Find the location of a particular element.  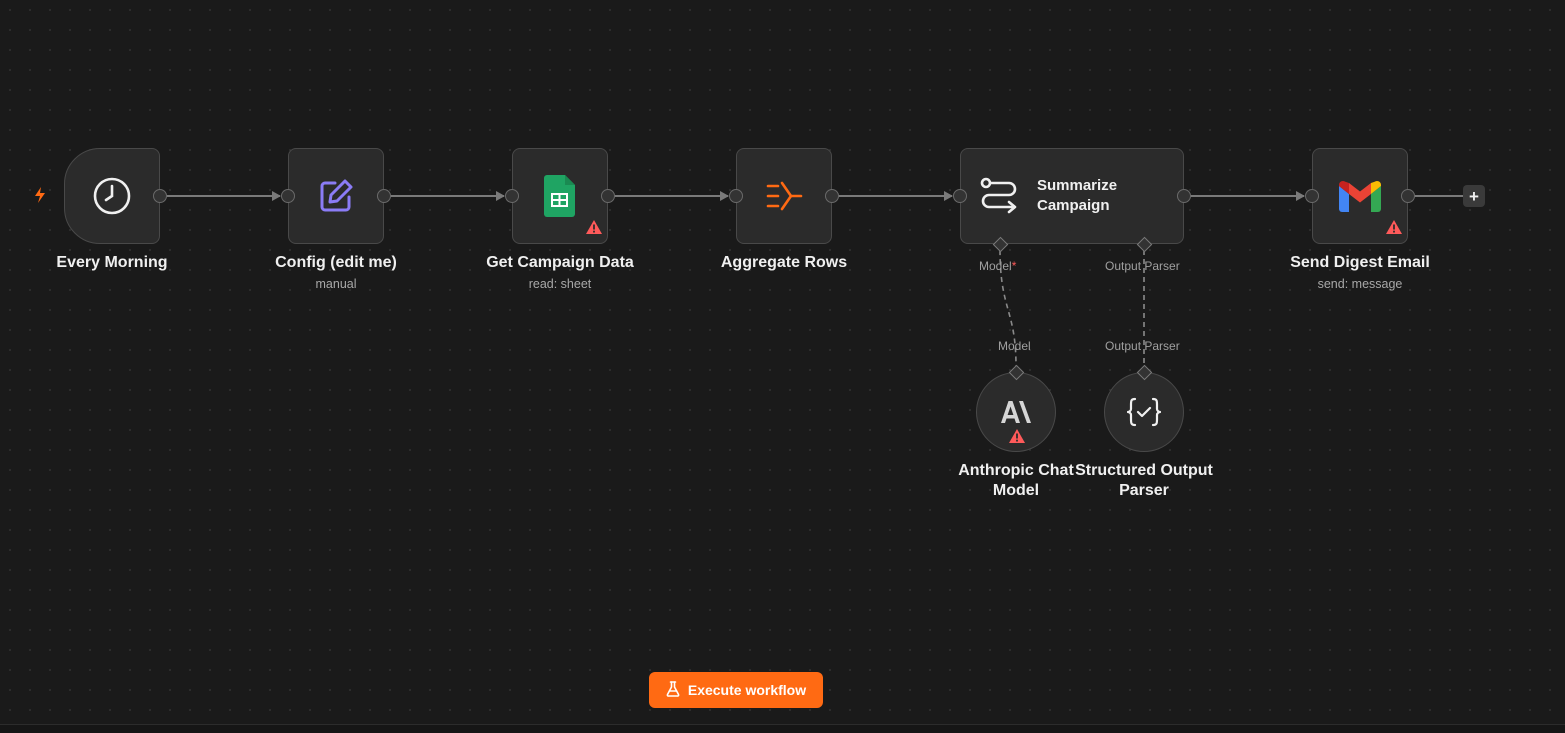

execute-workflow-button: Execute workflow is located at coordinates (736, 690).